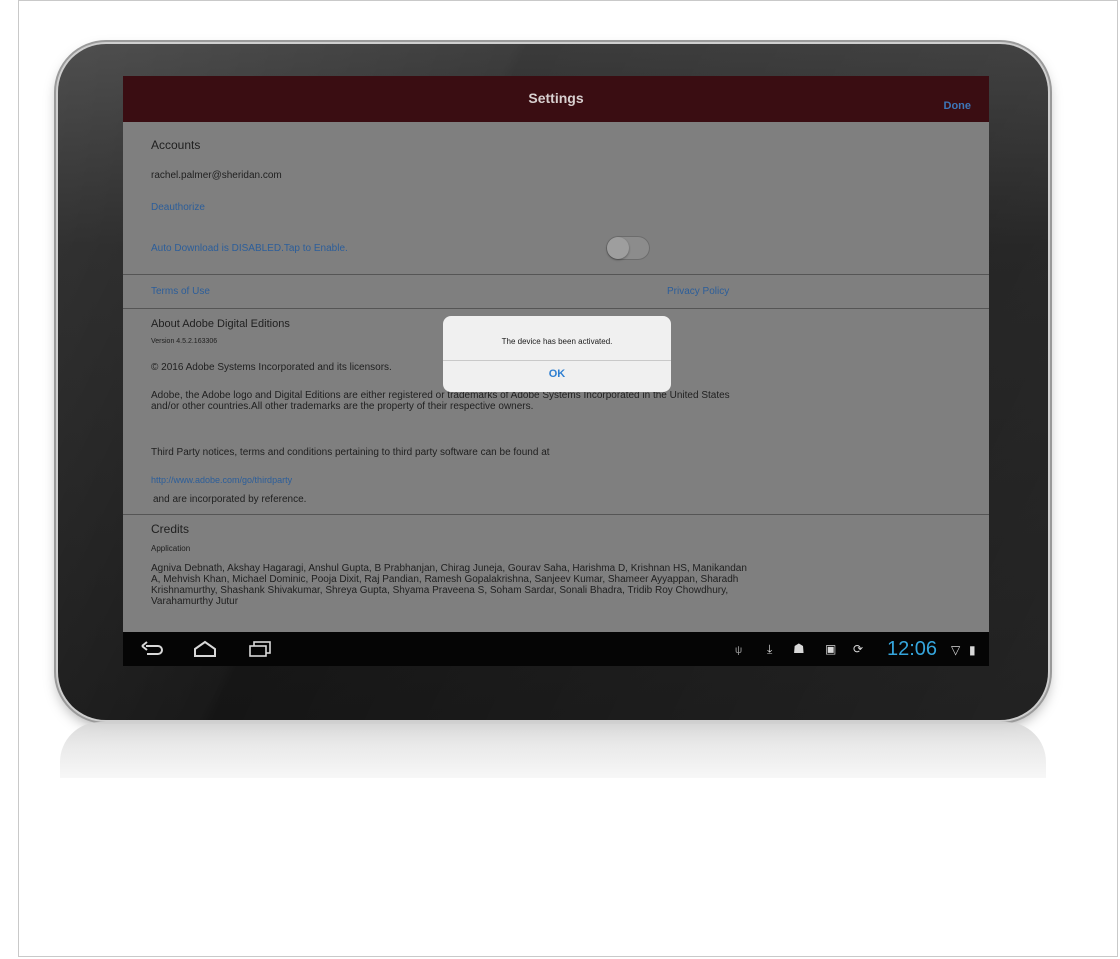 The image size is (1120, 959). What do you see at coordinates (216, 175) in the screenshot?
I see `account-email: rachel.palmer@sheridan.com` at bounding box center [216, 175].